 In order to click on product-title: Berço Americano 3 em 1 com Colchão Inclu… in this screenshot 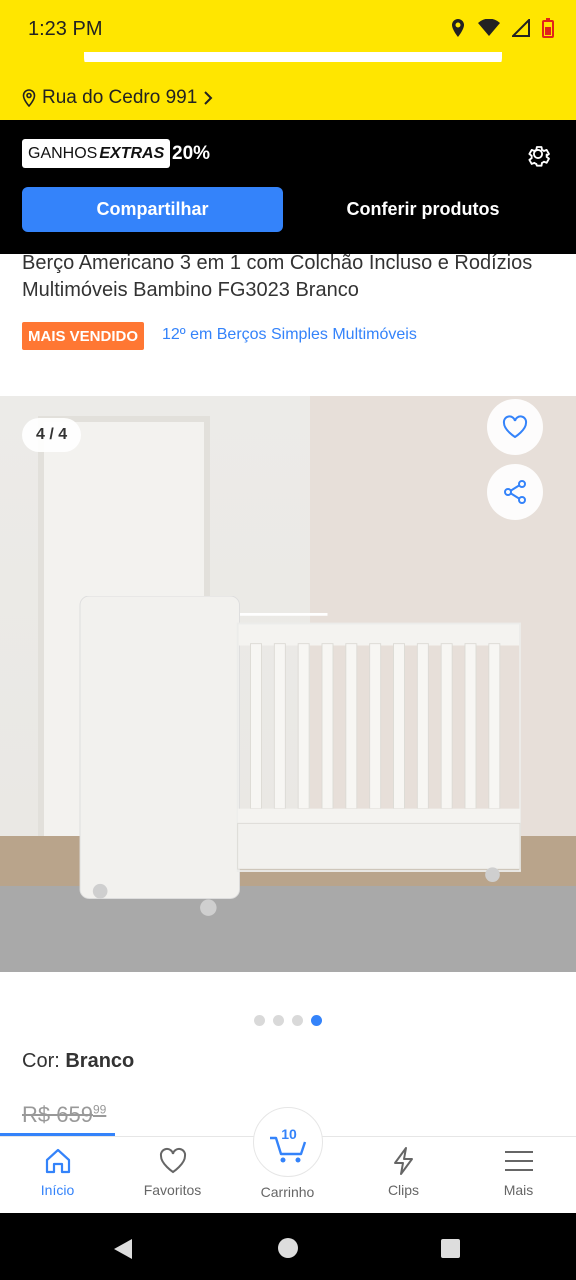, I will do `click(277, 276)`.